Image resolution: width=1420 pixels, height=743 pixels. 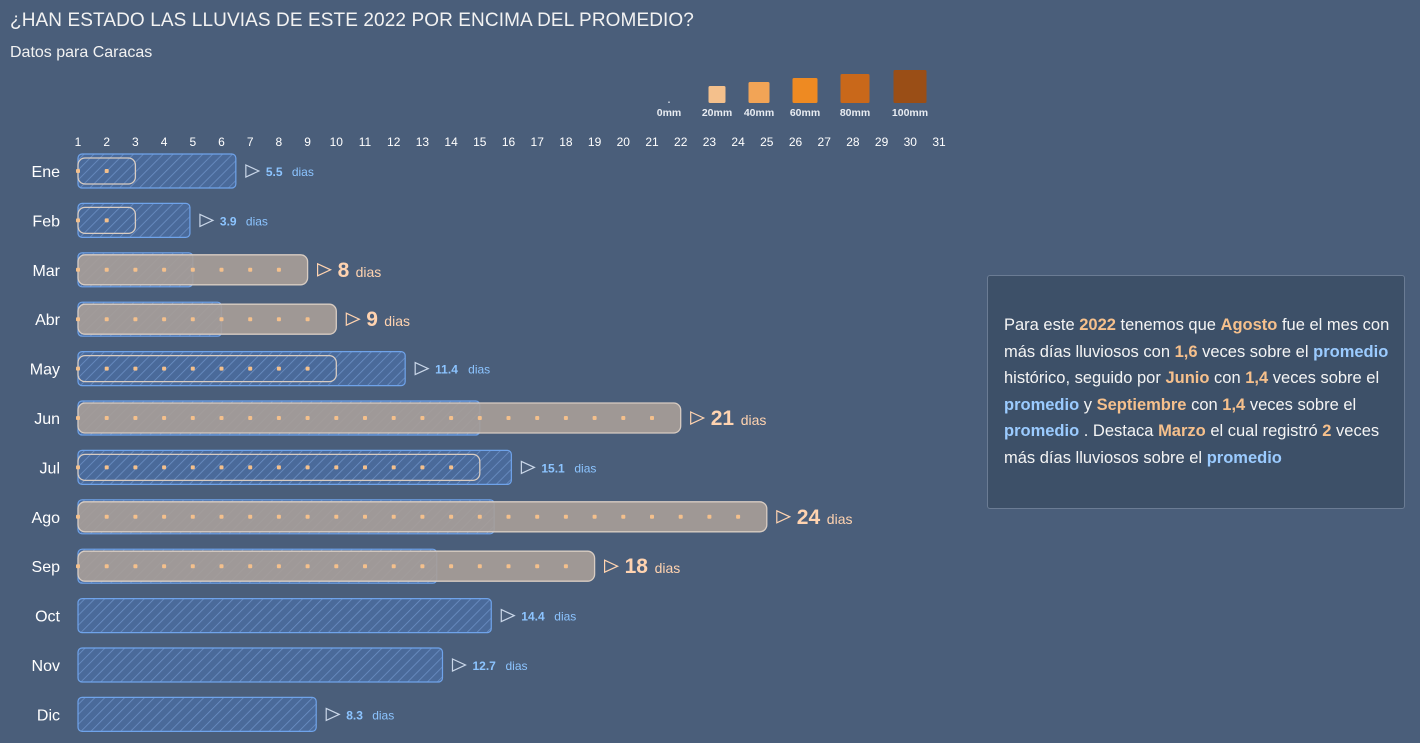 What do you see at coordinates (365, 142) in the screenshot?
I see `x-tick-label: 11` at bounding box center [365, 142].